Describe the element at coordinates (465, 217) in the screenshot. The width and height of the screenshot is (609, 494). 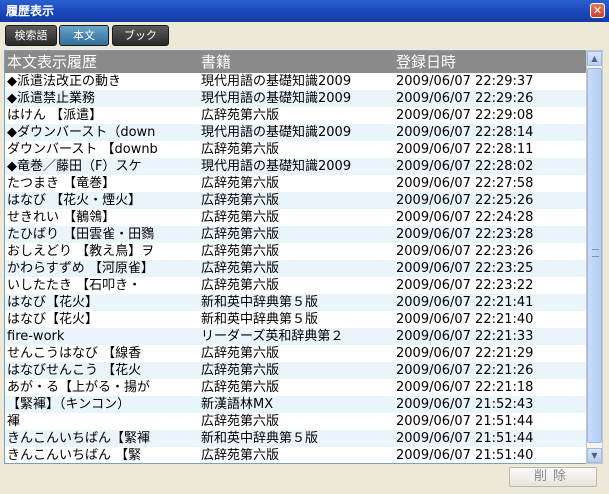
I see `date-cell: 2009/06/07 22:24:28` at that location.